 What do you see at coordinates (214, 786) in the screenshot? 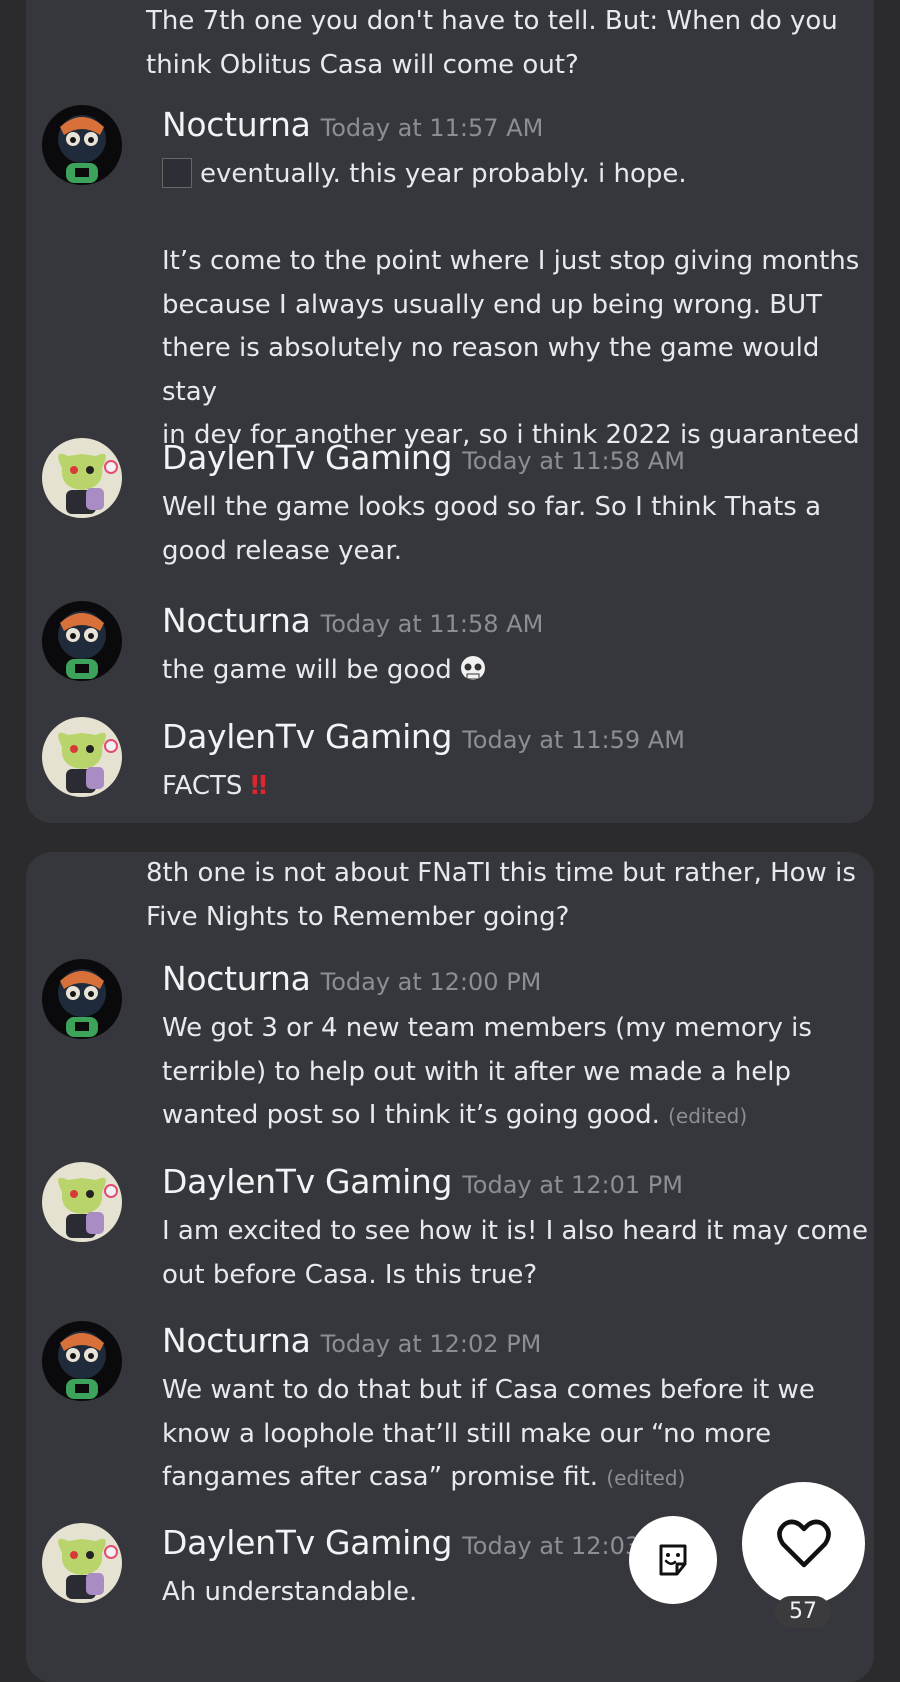
I see `message-body: FACTS ‼` at bounding box center [214, 786].